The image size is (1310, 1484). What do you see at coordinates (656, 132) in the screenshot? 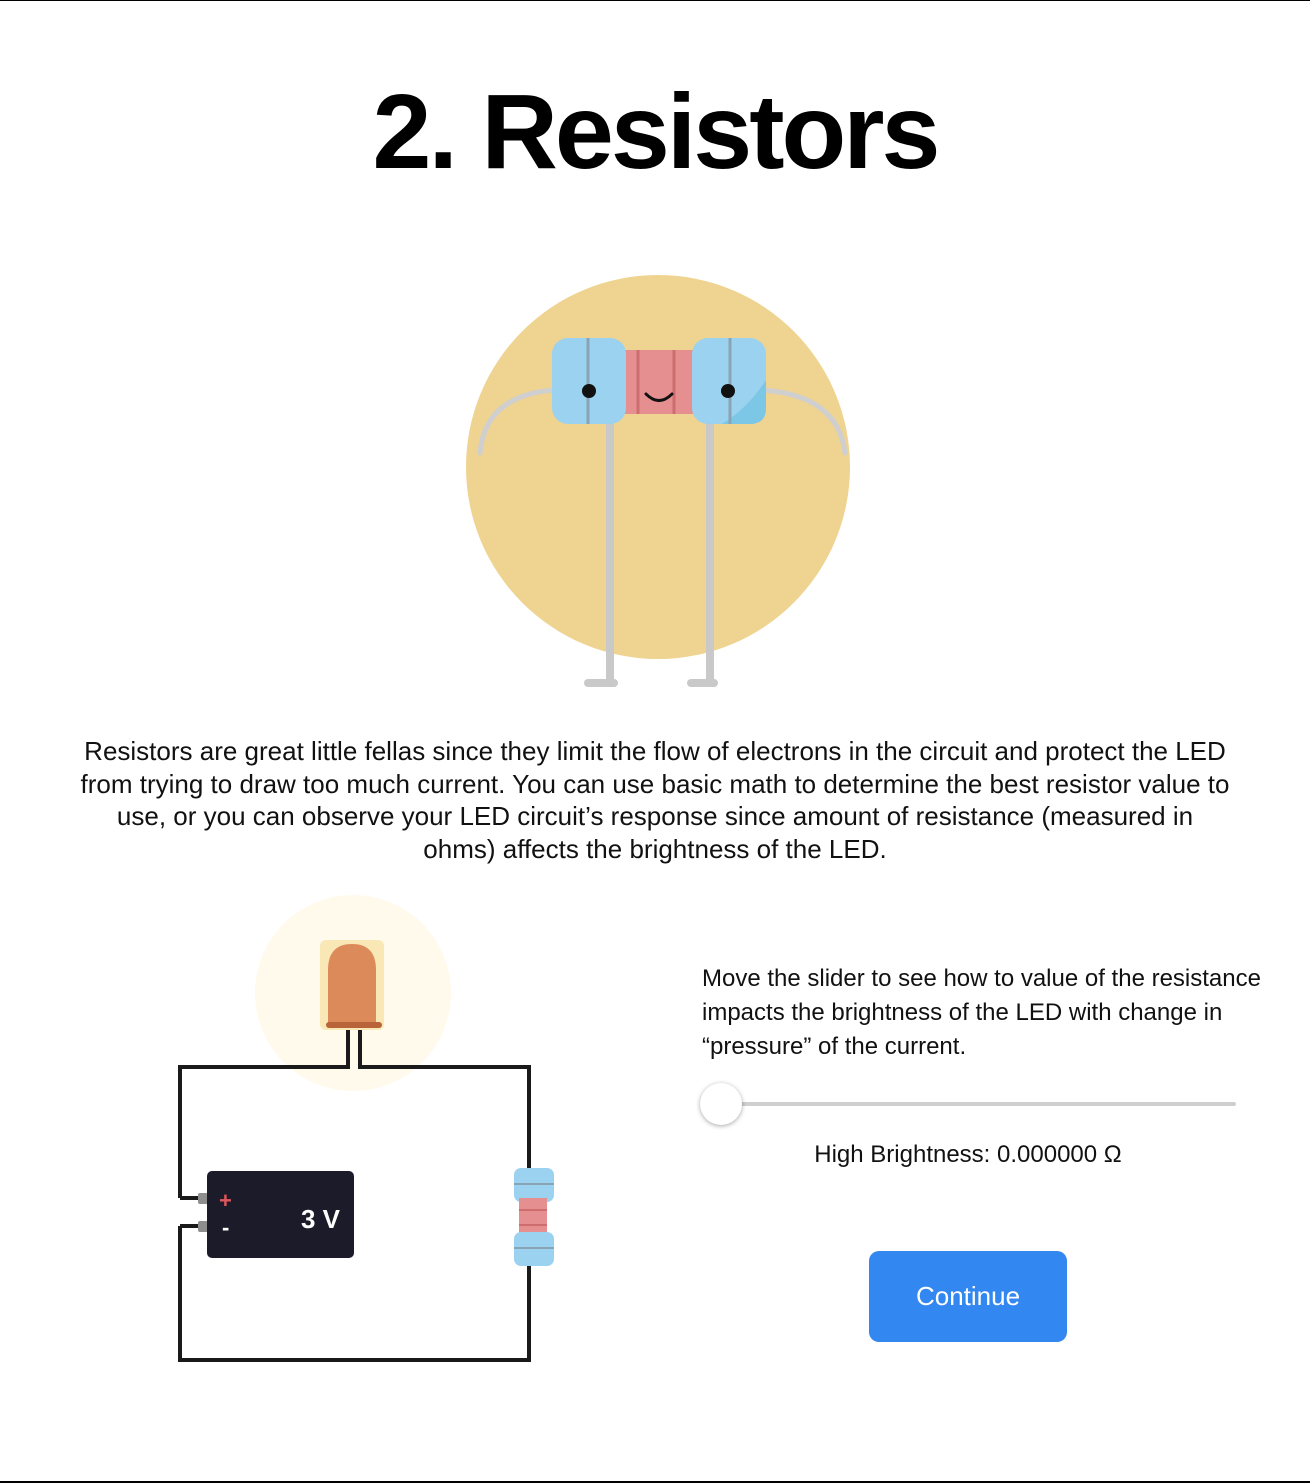
I see `page-title: 2. Resistors` at bounding box center [656, 132].